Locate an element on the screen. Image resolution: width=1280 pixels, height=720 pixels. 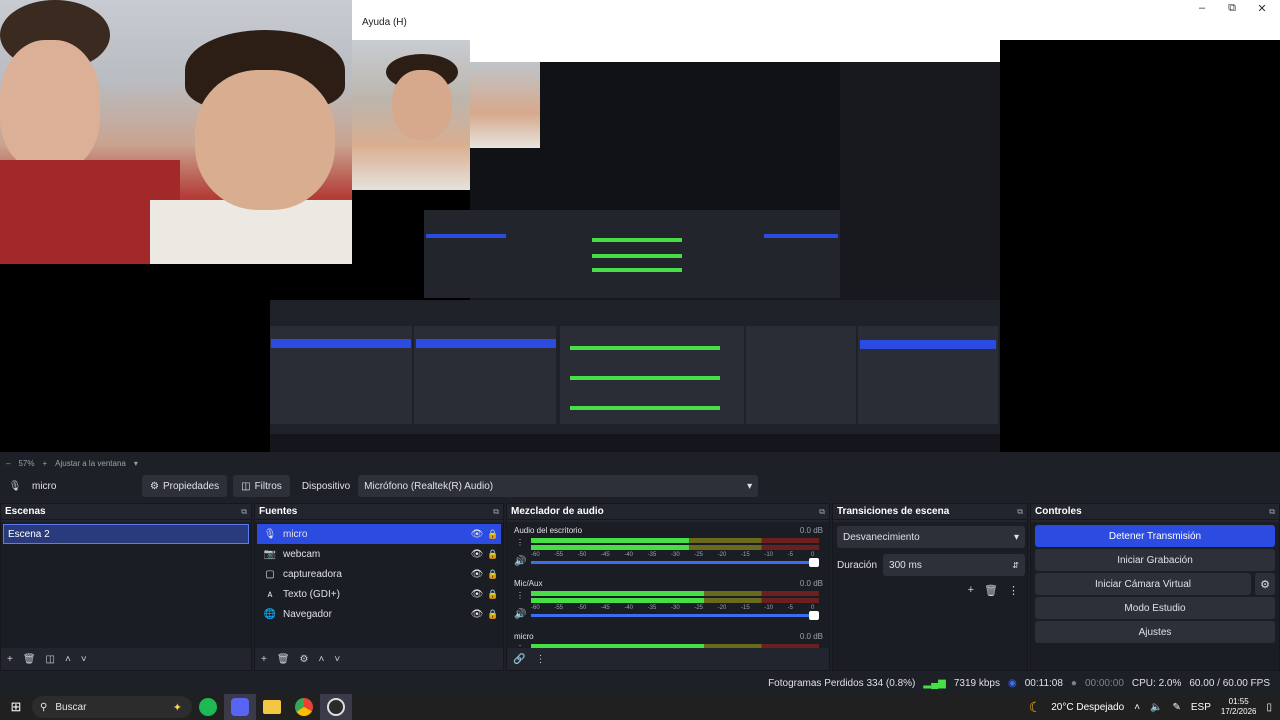
duration-input: 300 ms ⇵ is located at coordinates (954, 565).